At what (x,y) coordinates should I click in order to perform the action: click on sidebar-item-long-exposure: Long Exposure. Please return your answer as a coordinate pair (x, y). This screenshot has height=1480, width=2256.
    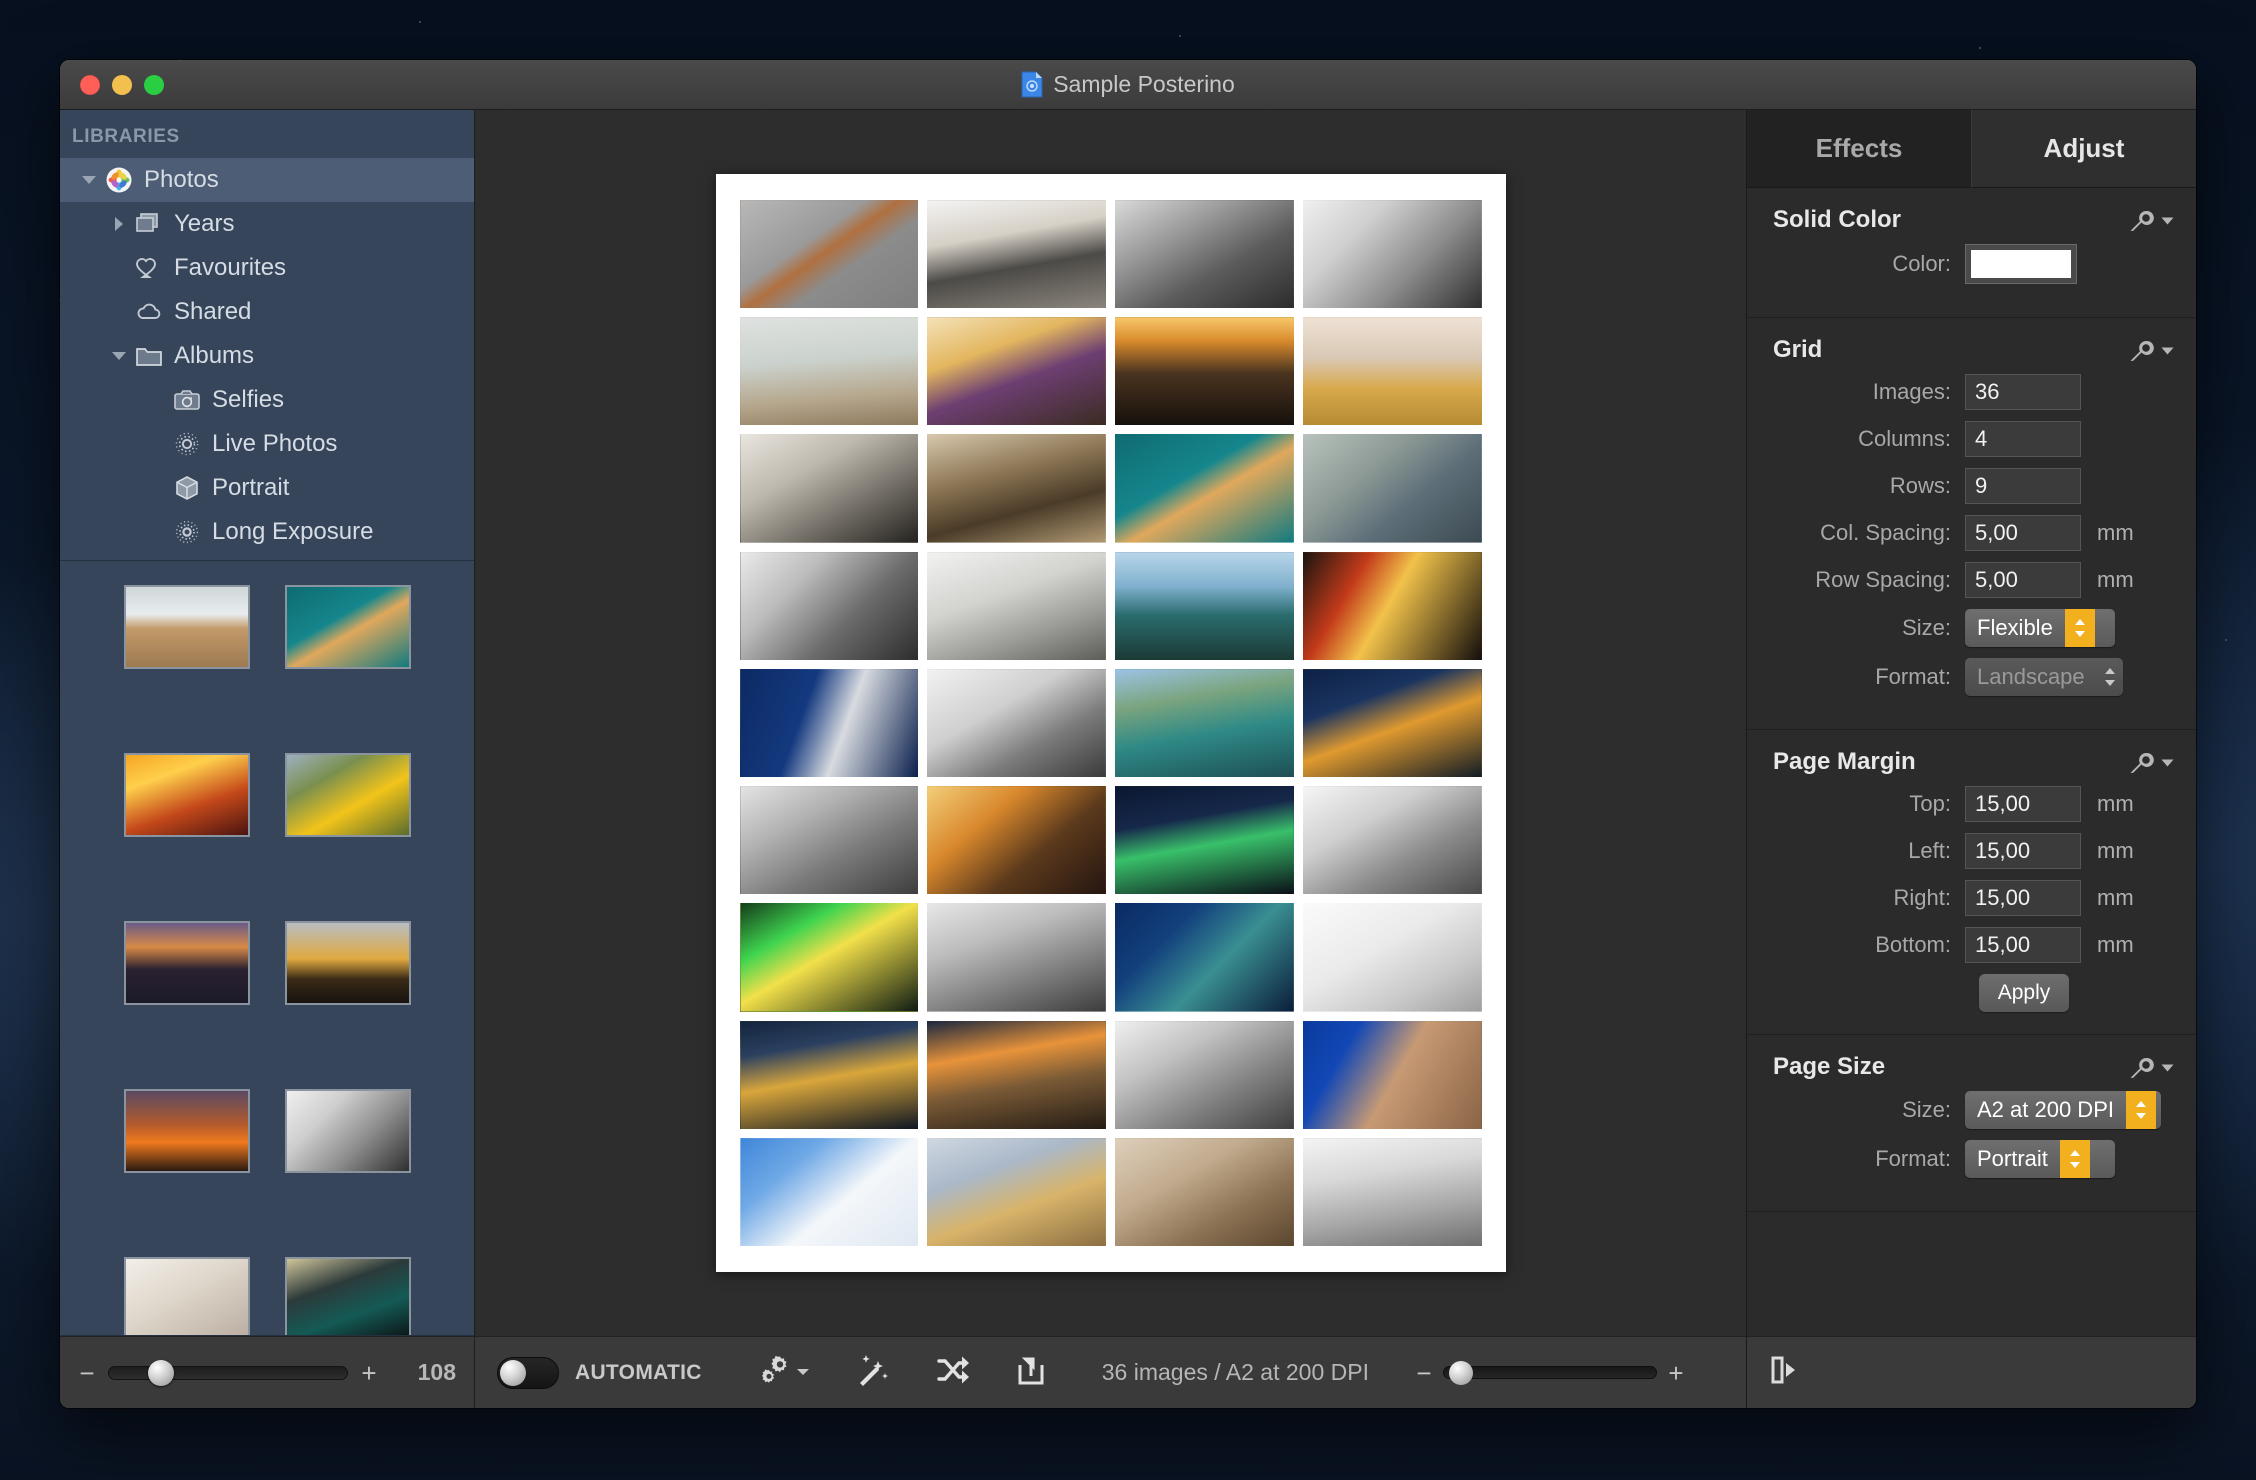
    Looking at the image, I should click on (267, 532).